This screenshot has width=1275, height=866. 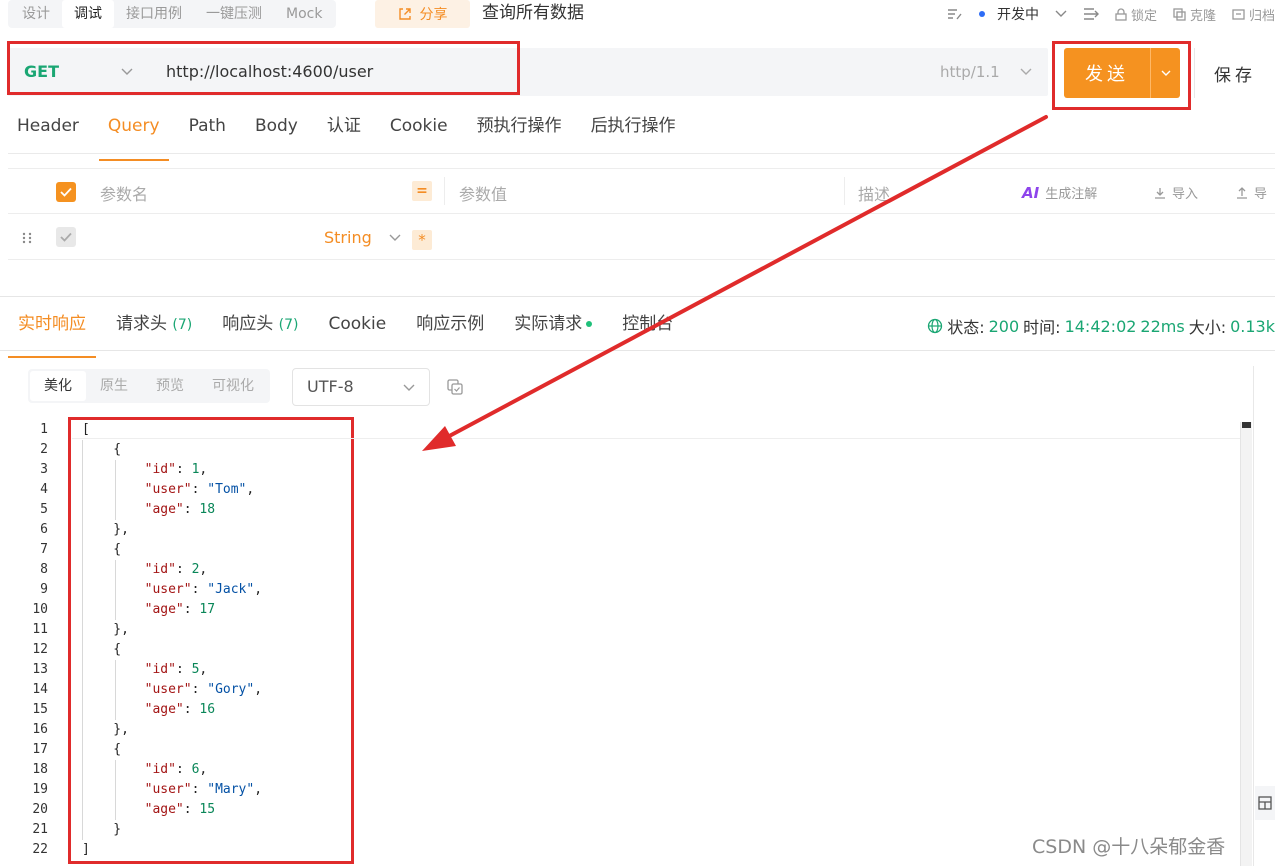 What do you see at coordinates (233, 386) in the screenshot?
I see `tab-visualize: 可视化` at bounding box center [233, 386].